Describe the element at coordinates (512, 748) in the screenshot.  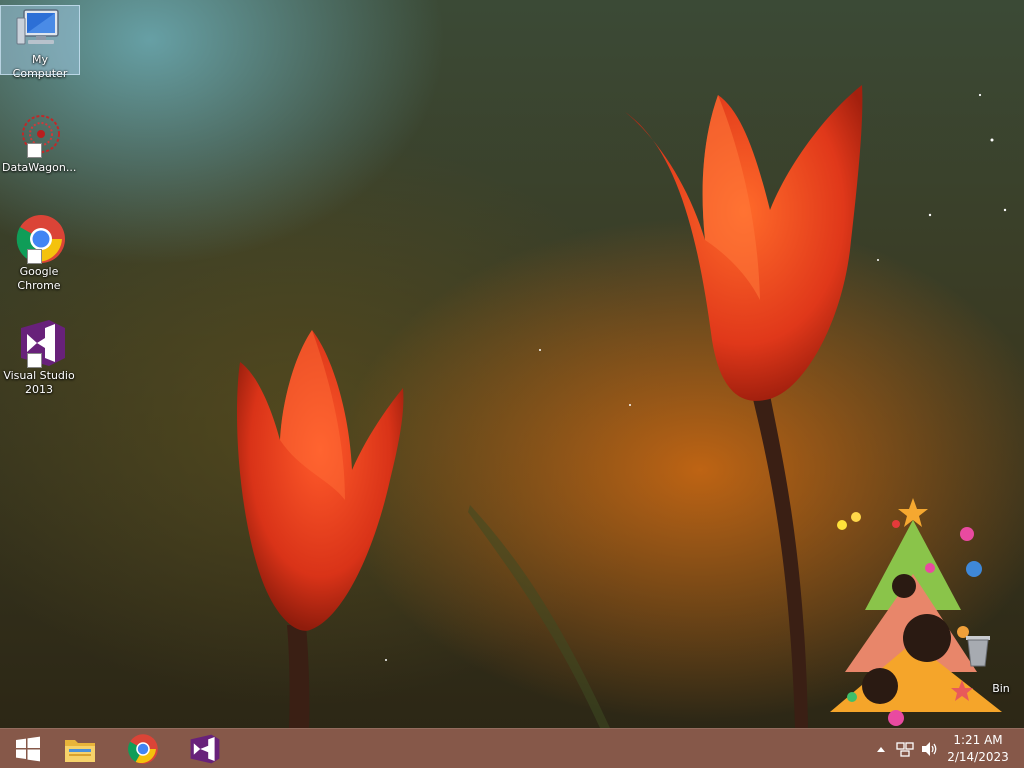
I see `taskbar: 1:21 AM 2/14/2023` at that location.